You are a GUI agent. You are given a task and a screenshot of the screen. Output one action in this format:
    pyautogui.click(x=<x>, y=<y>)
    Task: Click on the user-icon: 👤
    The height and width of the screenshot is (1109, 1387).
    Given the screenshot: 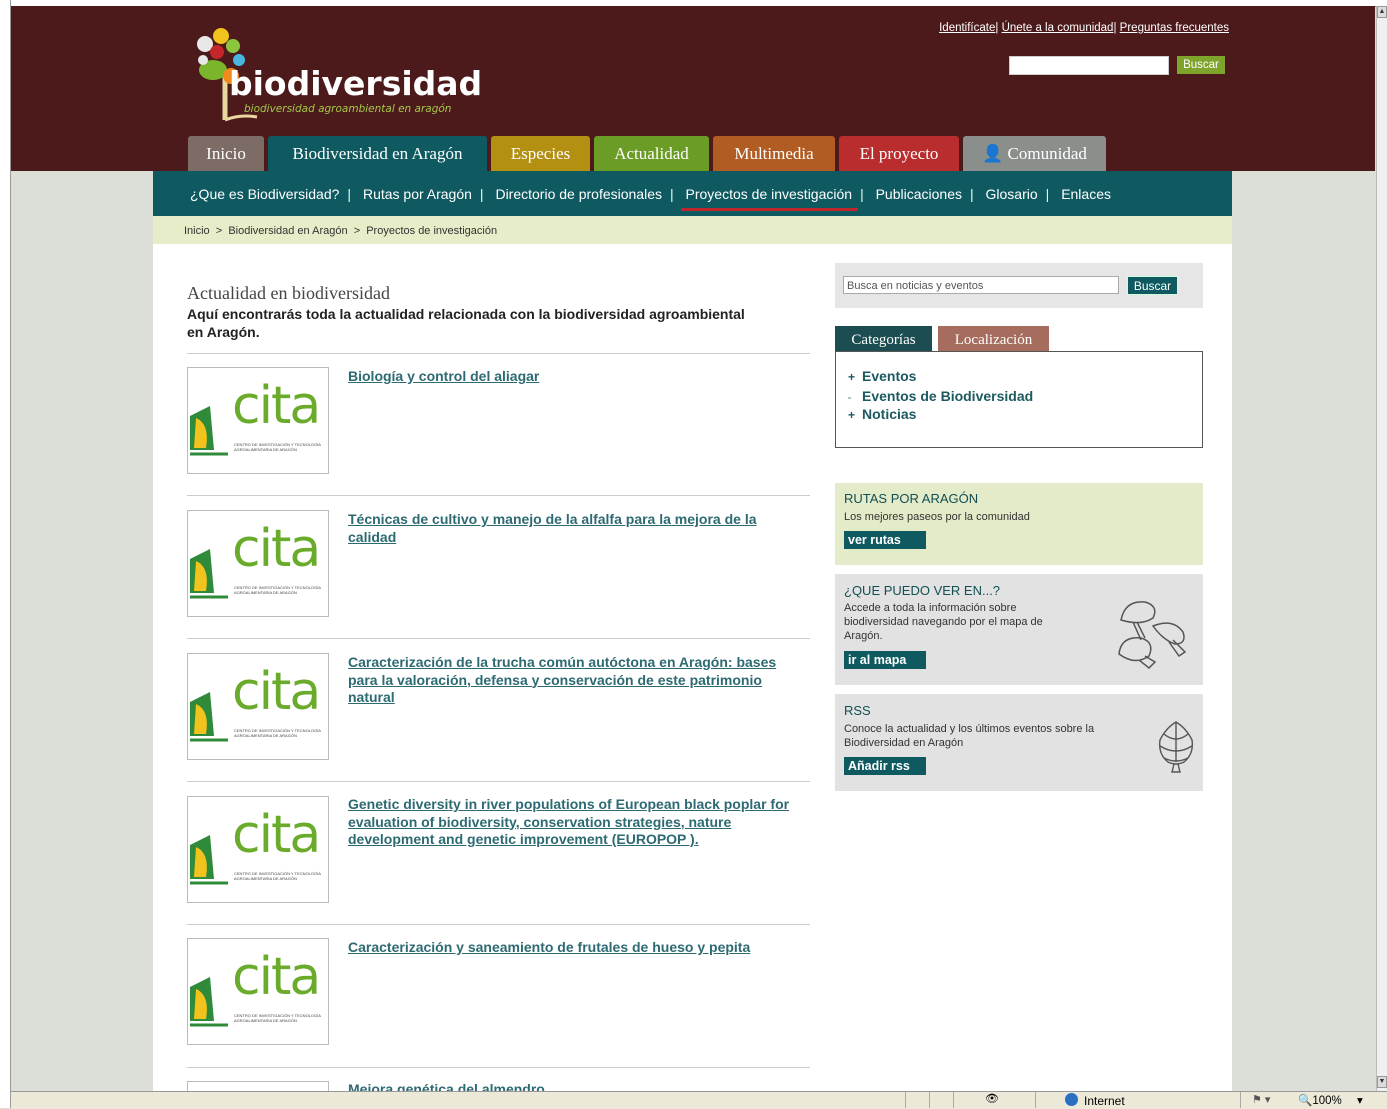 What is the action you would take?
    pyautogui.click(x=993, y=153)
    